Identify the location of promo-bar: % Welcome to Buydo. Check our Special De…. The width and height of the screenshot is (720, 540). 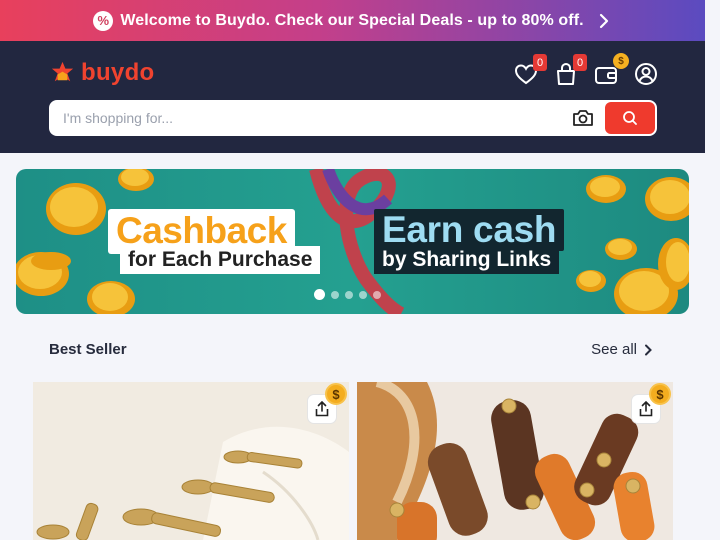
(352, 20).